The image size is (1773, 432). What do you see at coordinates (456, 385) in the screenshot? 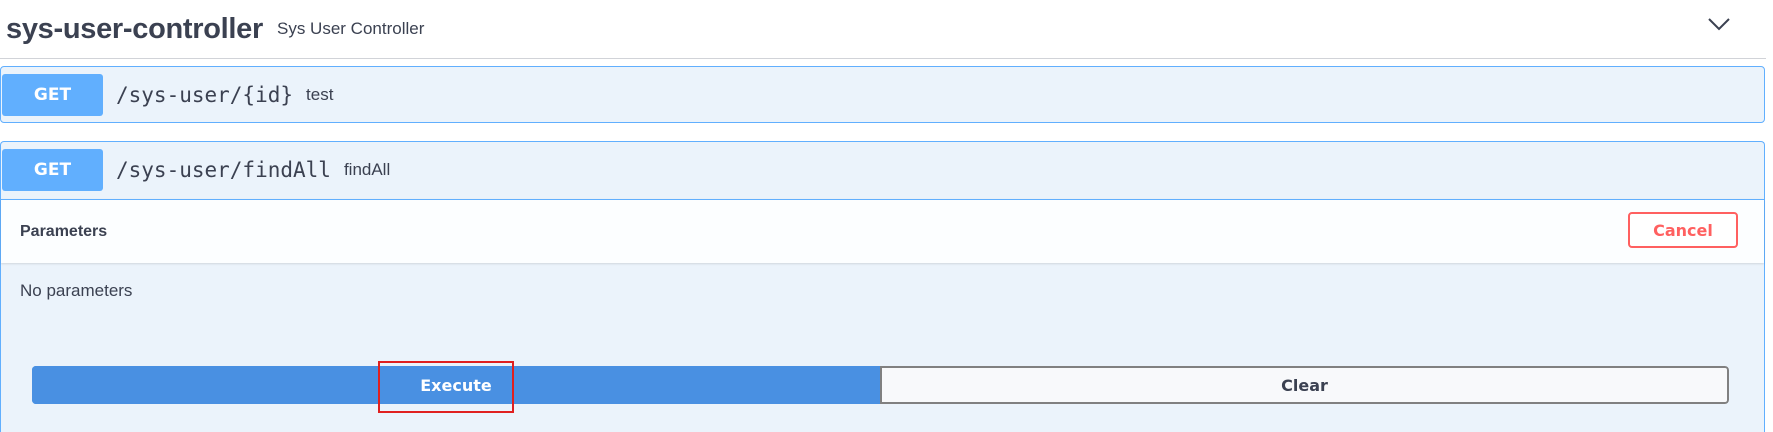
I see `execute-button: Execute` at bounding box center [456, 385].